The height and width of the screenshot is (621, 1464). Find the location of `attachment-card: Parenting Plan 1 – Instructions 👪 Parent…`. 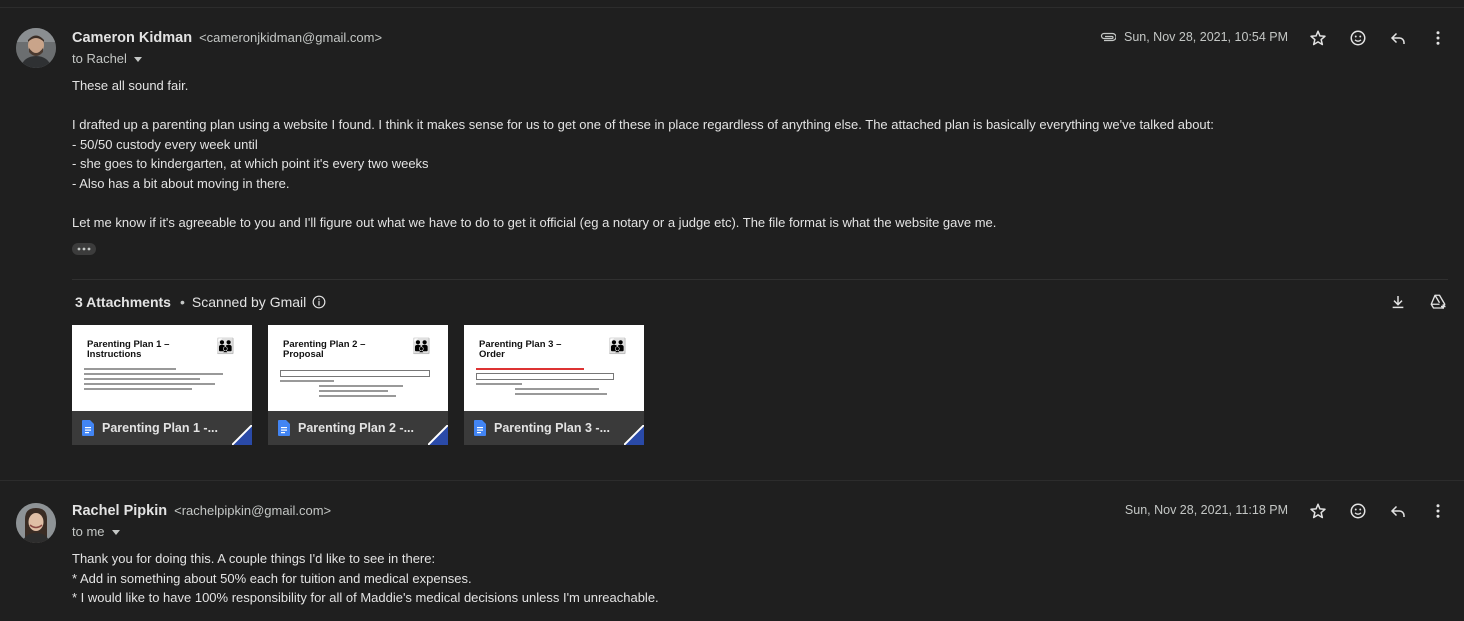

attachment-card: Parenting Plan 1 – Instructions 👪 Parent… is located at coordinates (162, 385).